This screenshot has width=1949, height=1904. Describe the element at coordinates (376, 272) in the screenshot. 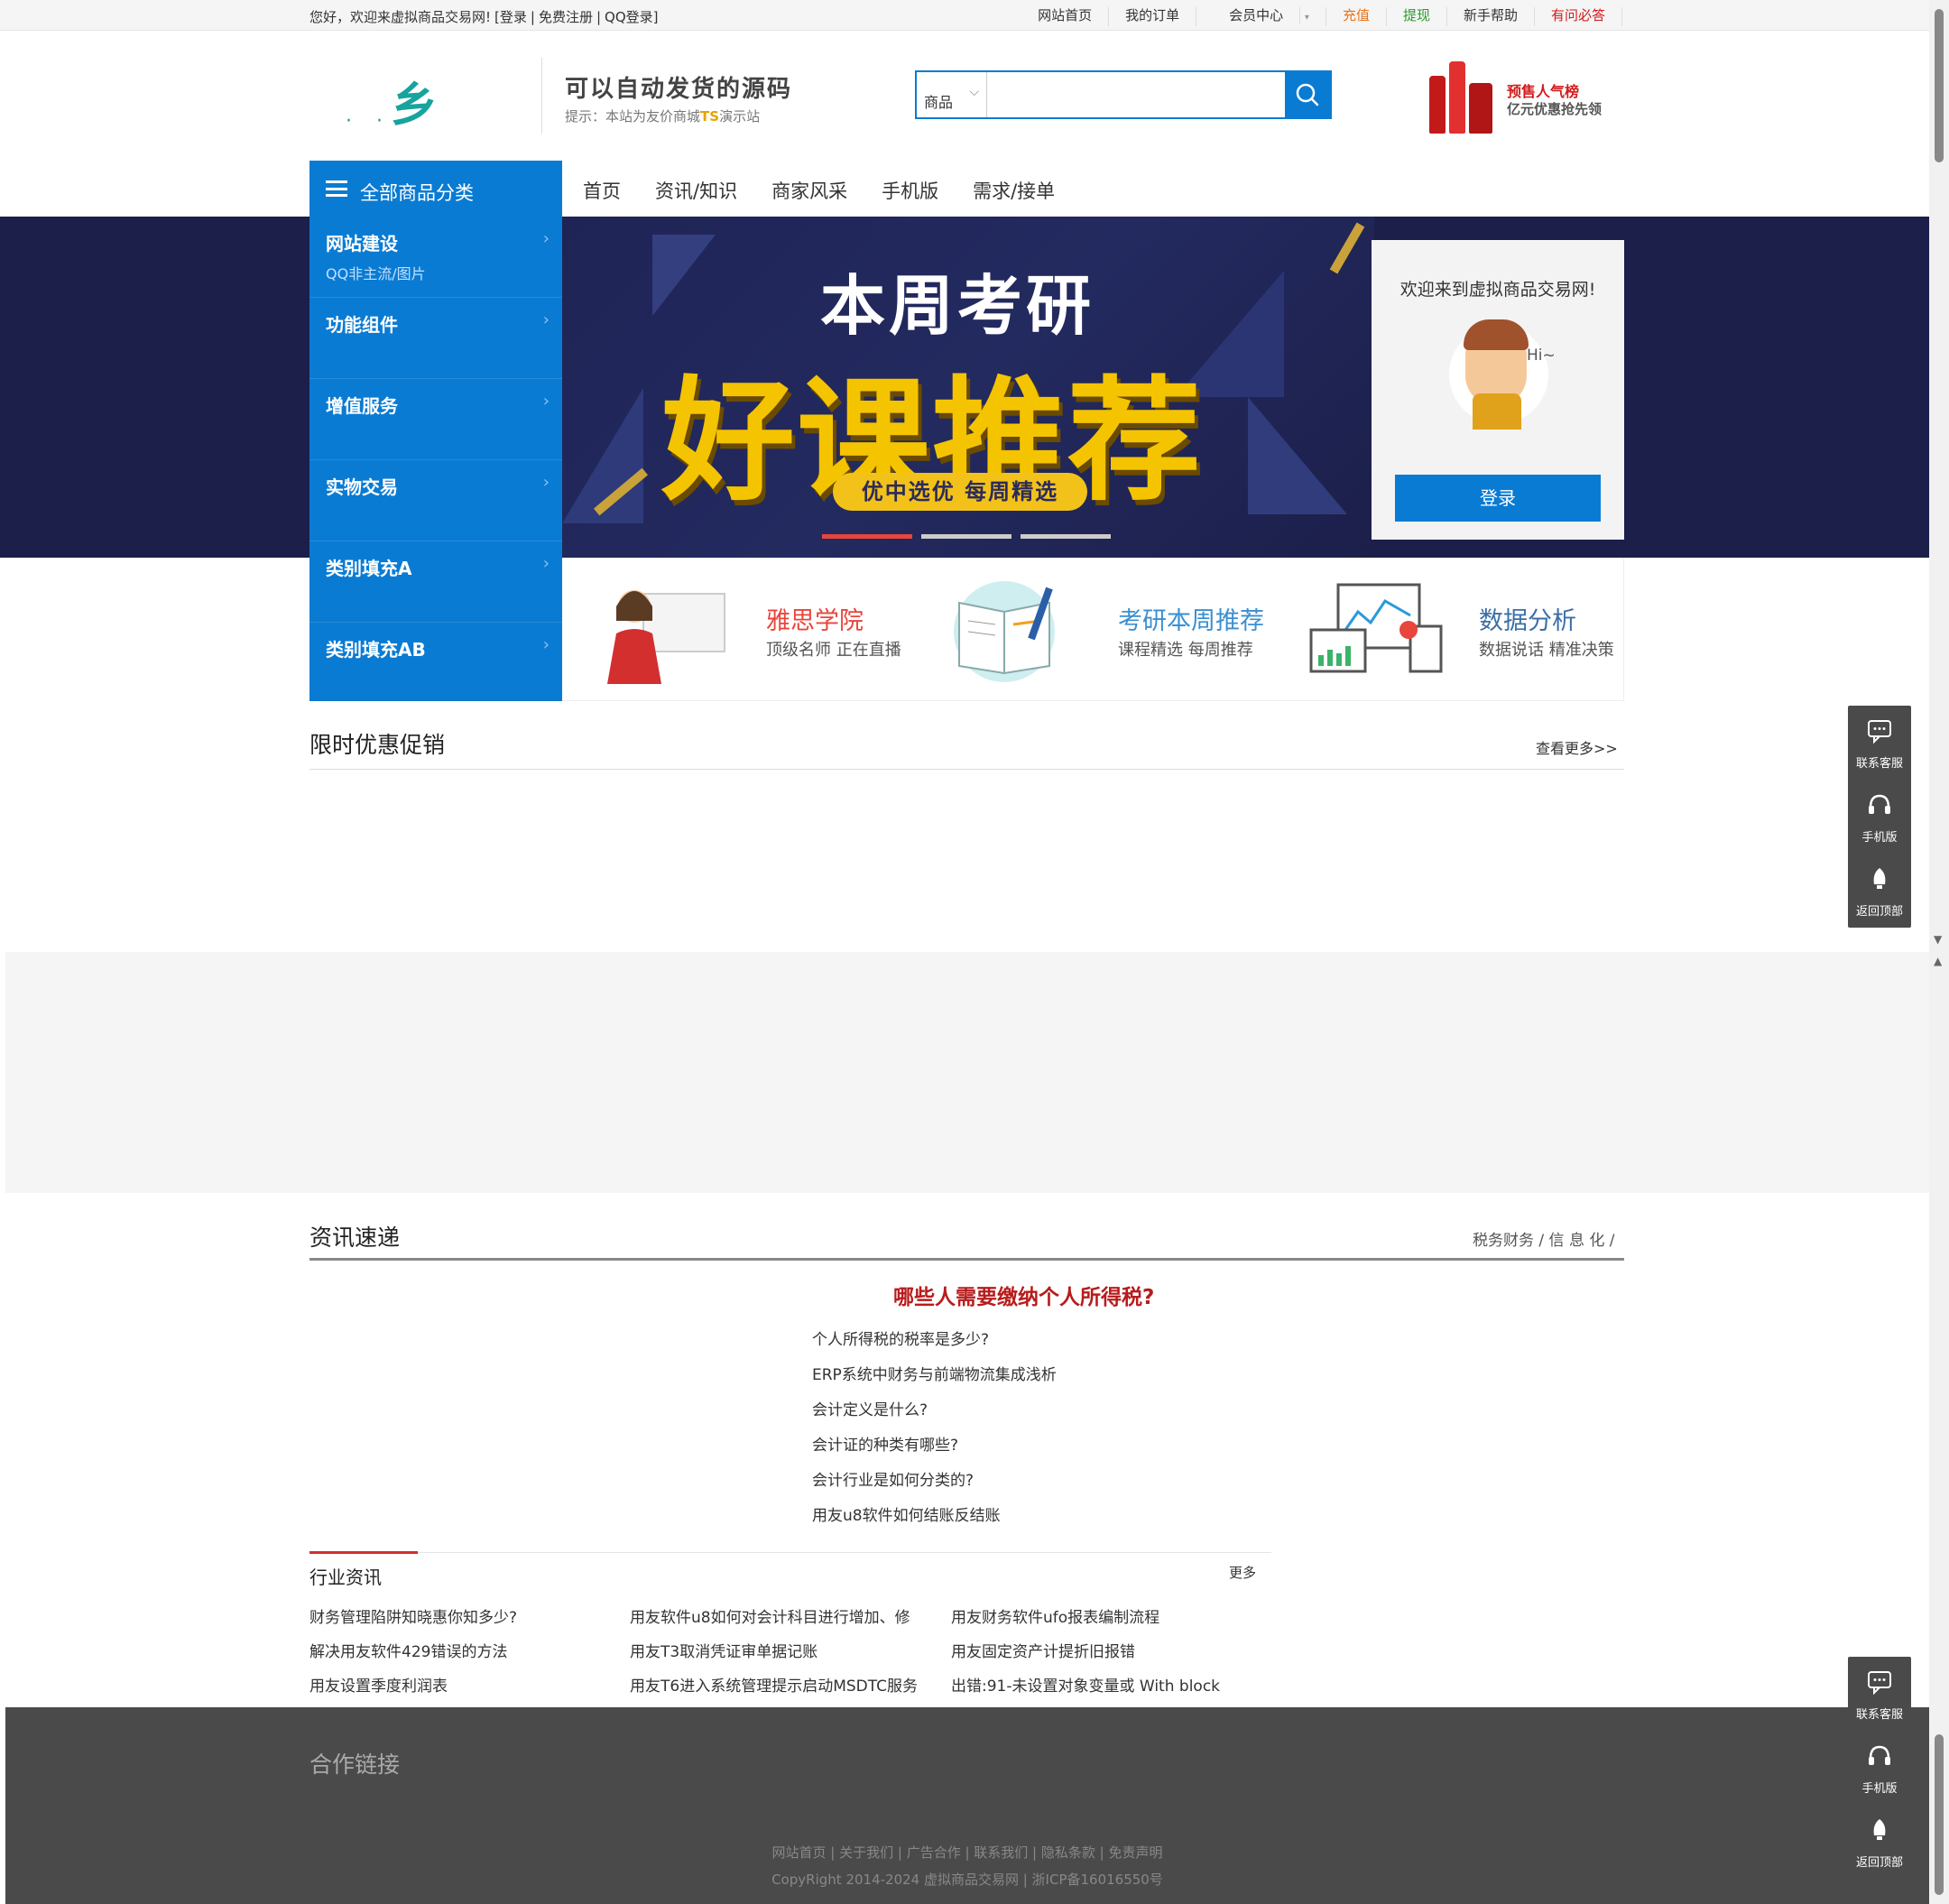

I see `category-subtitle: QQ非主流/图片` at that location.